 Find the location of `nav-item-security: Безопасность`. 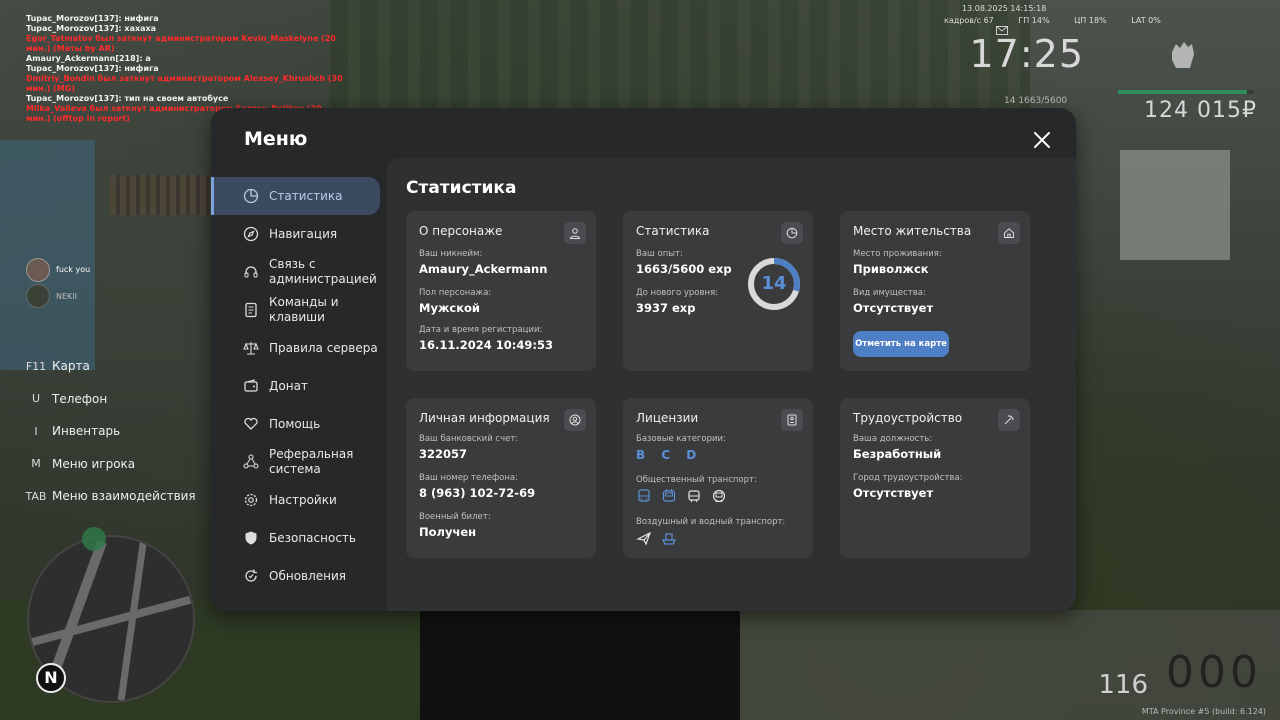

nav-item-security: Безопасность is located at coordinates (298, 538).